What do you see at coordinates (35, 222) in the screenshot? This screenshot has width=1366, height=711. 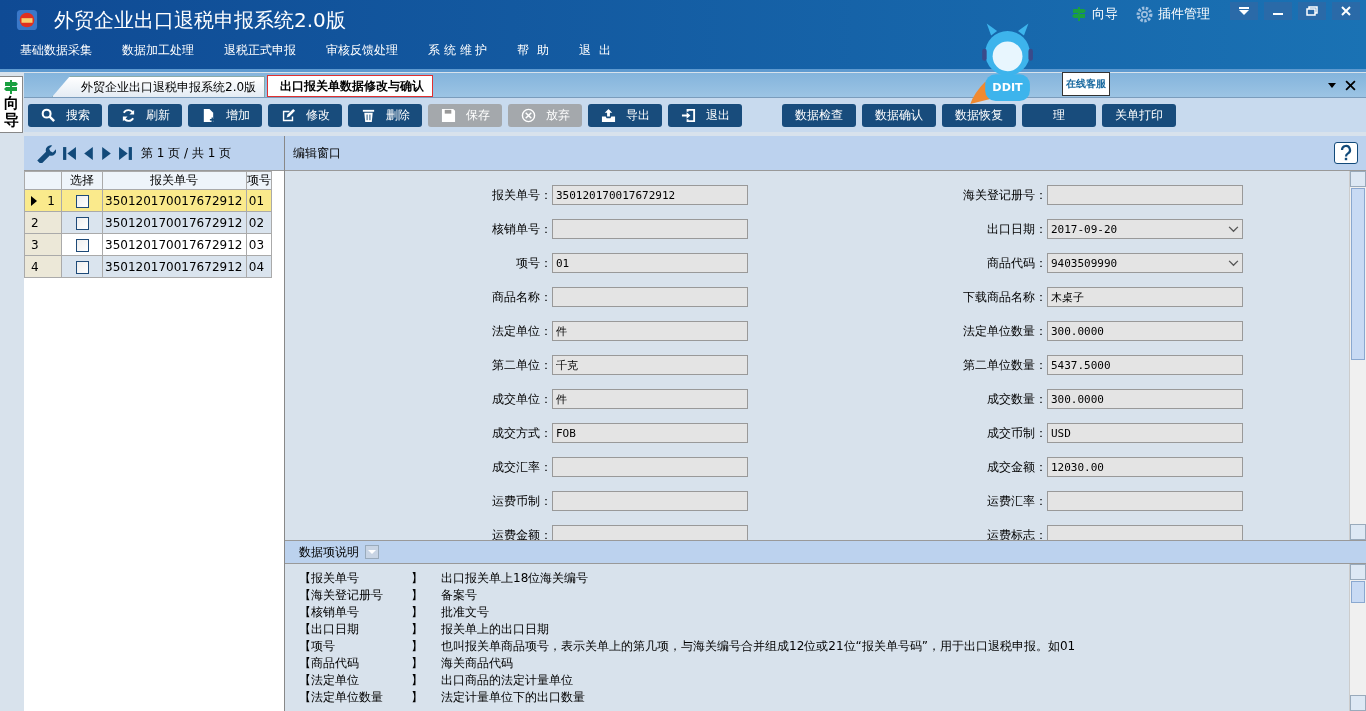 I see `row-number: 2` at bounding box center [35, 222].